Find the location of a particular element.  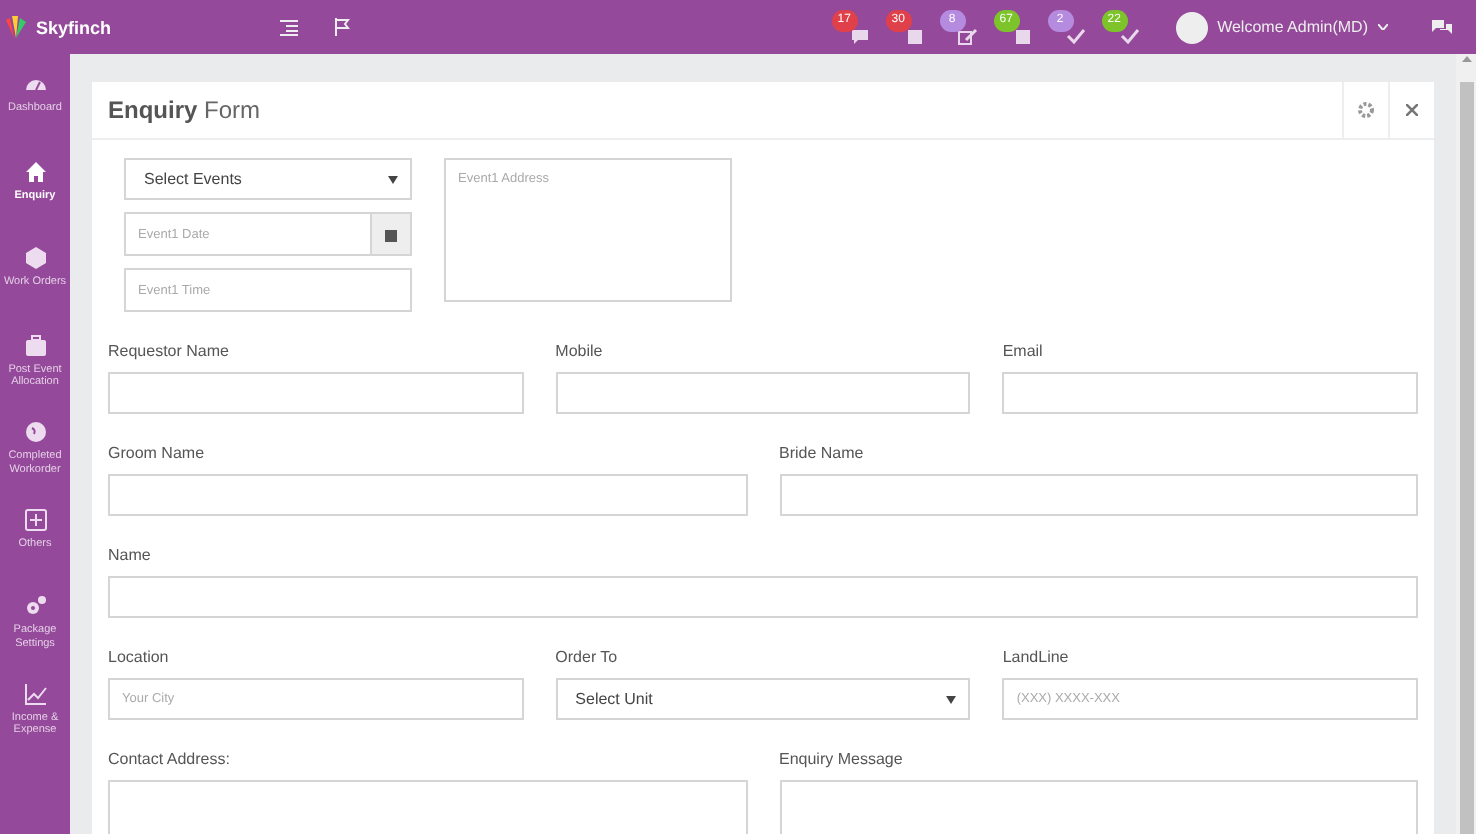

events-select: Select Events is located at coordinates (268, 179).